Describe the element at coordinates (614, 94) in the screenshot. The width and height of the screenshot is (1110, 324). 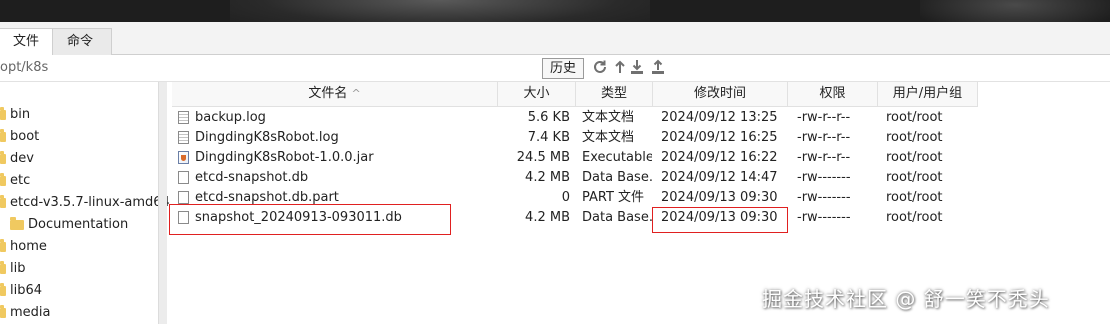
I see `column-header-type: 类型` at that location.